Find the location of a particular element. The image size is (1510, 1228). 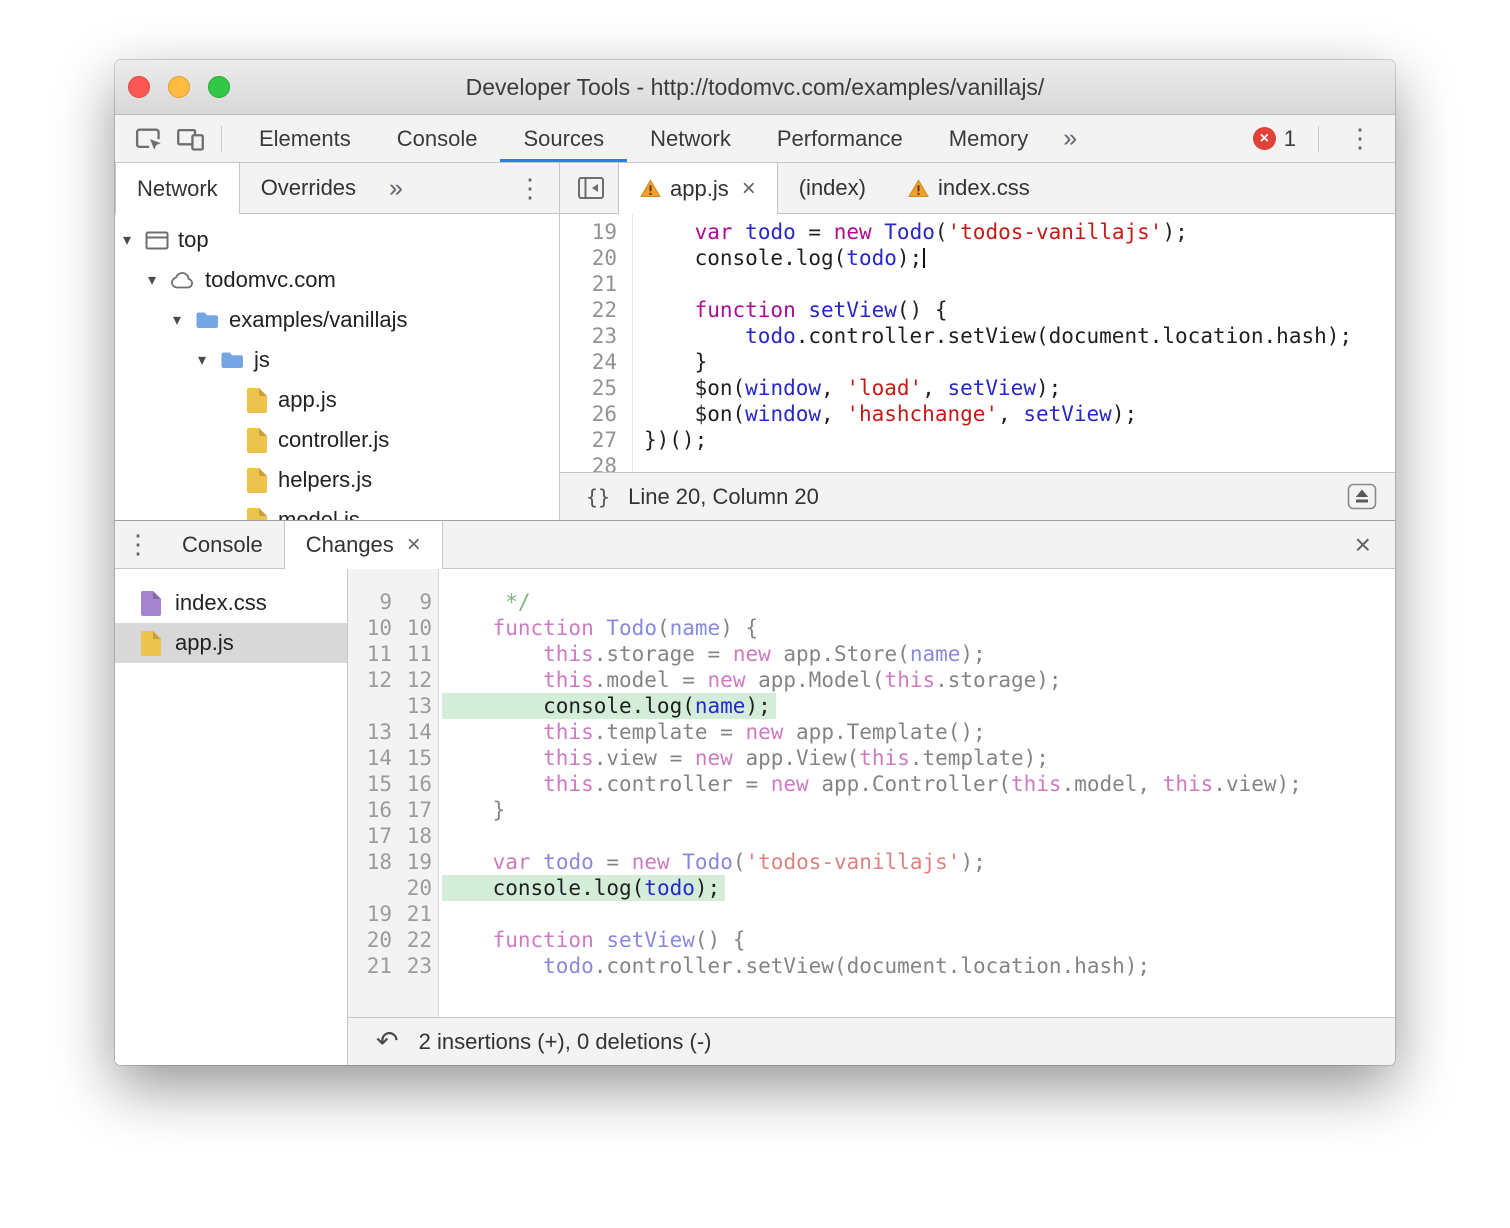

diff-old-line-number: 11 is located at coordinates (379, 654).